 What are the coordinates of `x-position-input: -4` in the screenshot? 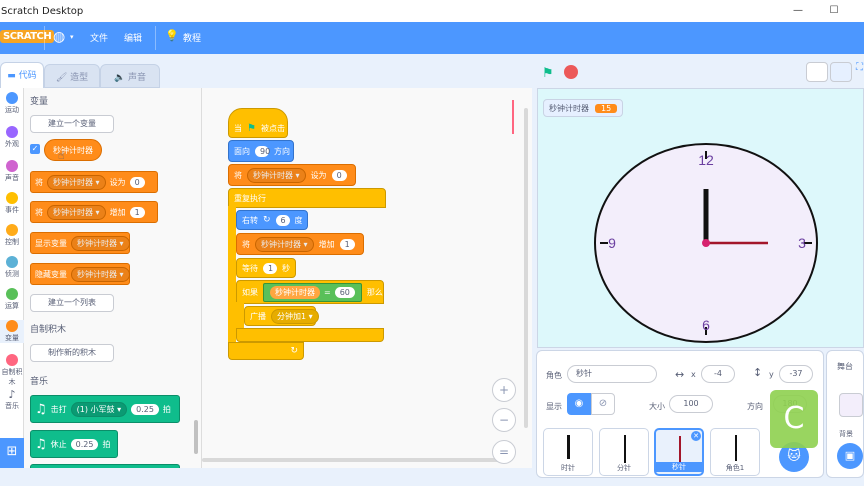 It's located at (718, 374).